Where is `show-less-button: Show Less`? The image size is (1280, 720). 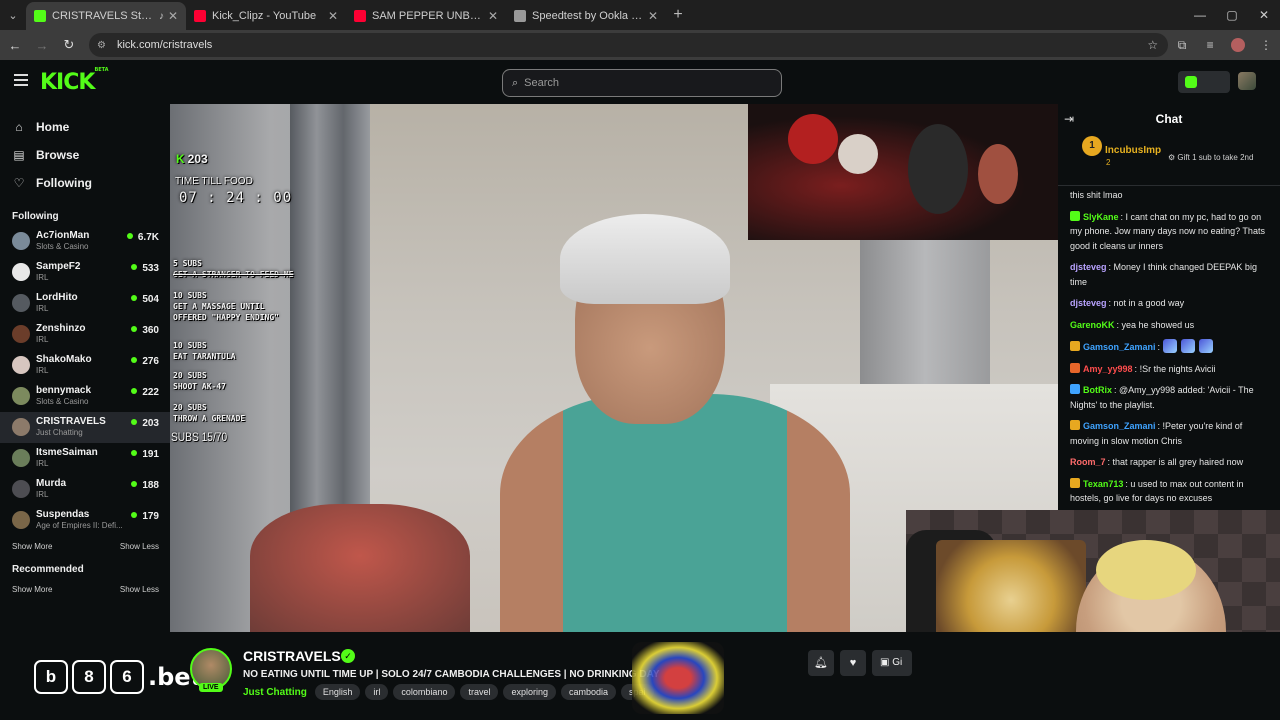 show-less-button: Show Less is located at coordinates (139, 546).